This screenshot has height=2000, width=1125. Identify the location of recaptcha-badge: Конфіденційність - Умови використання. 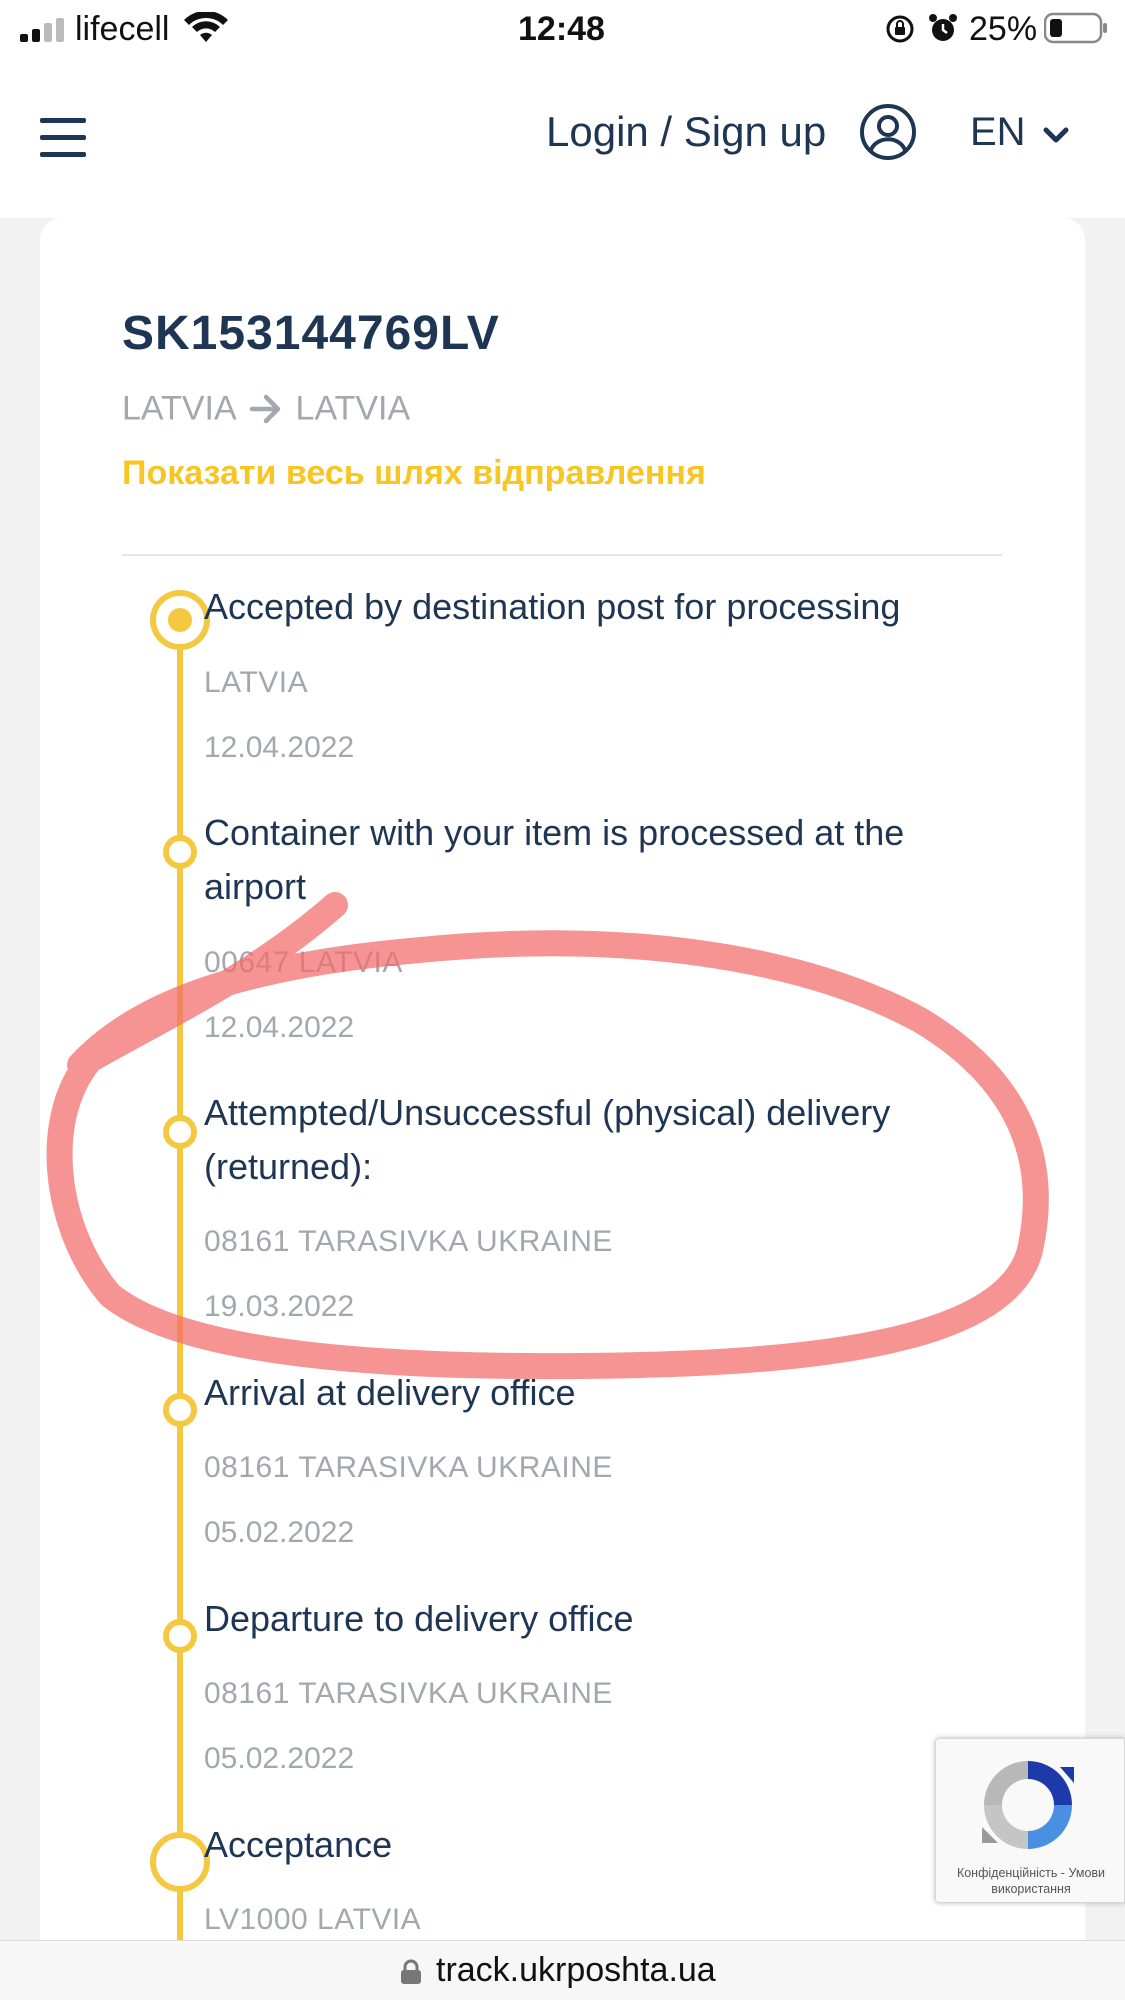
(1030, 1820).